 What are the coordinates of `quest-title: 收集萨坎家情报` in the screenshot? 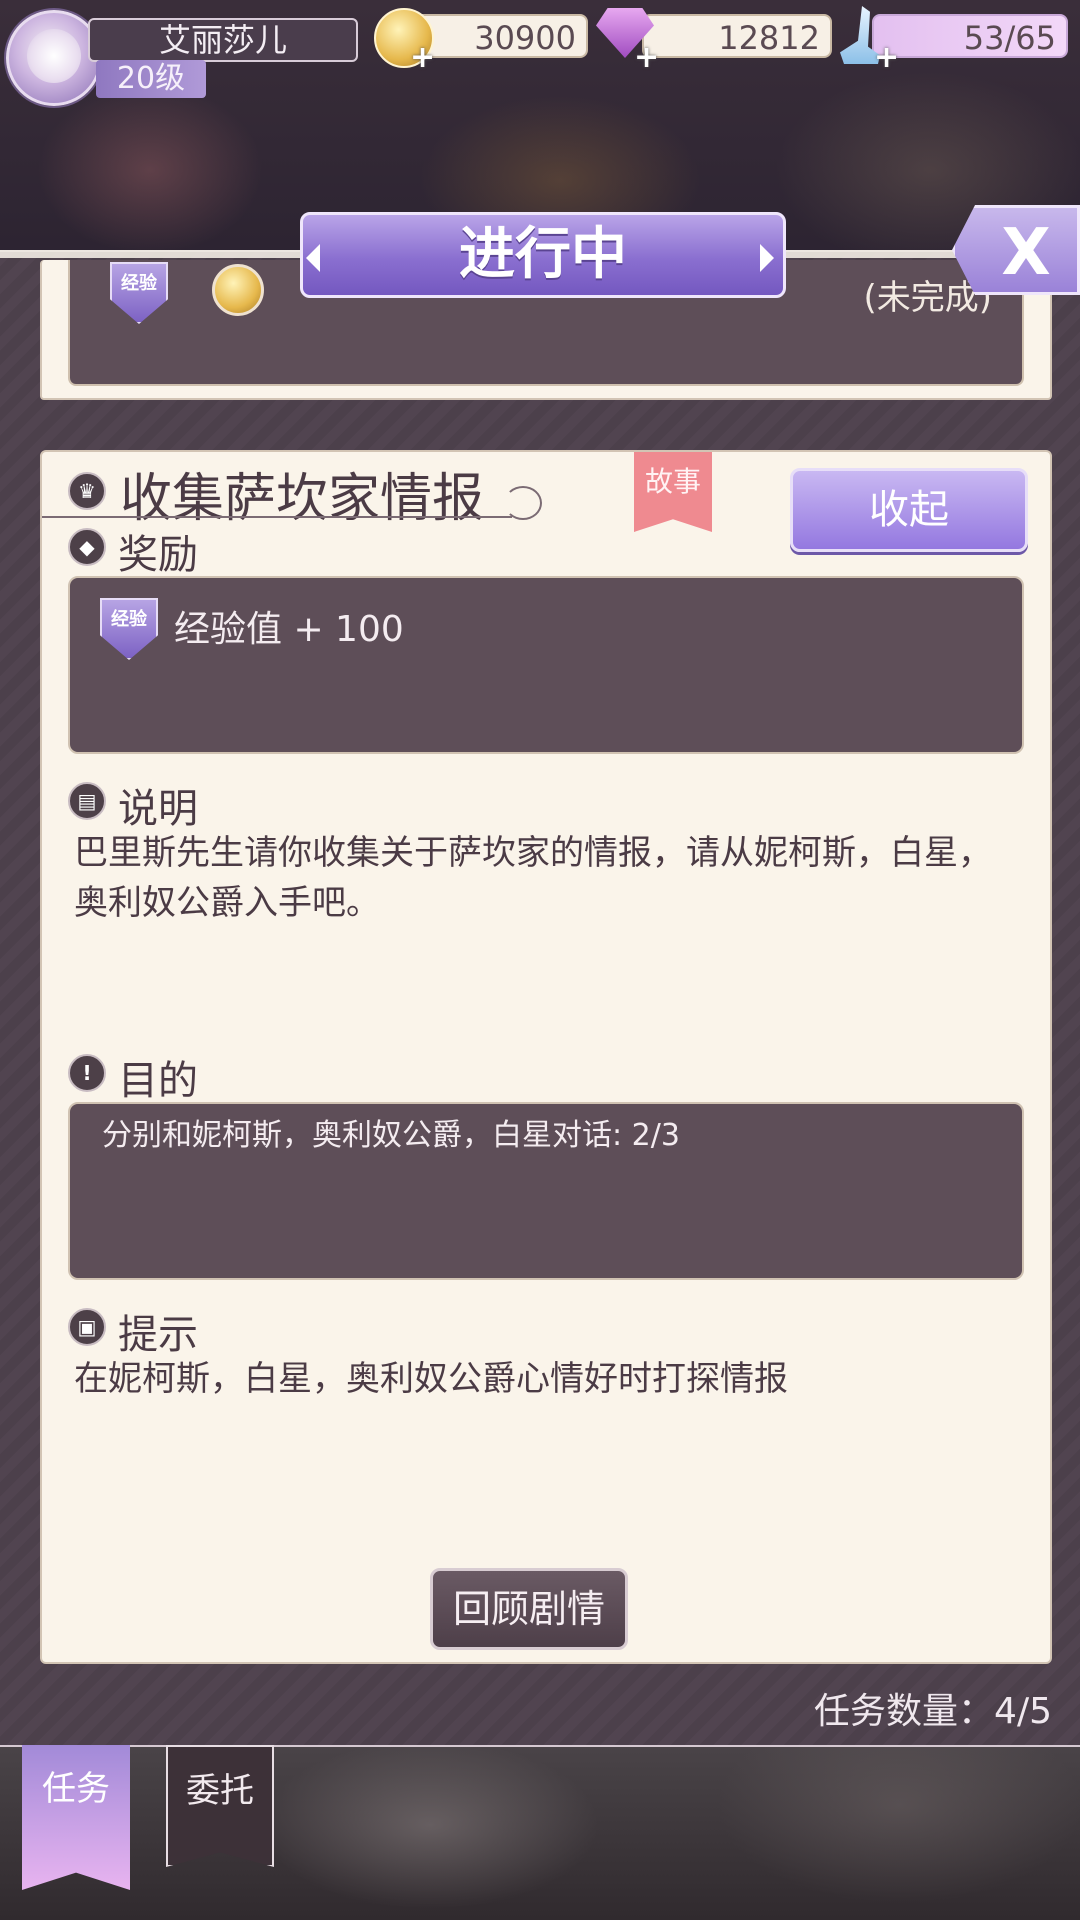 It's located at (302, 499).